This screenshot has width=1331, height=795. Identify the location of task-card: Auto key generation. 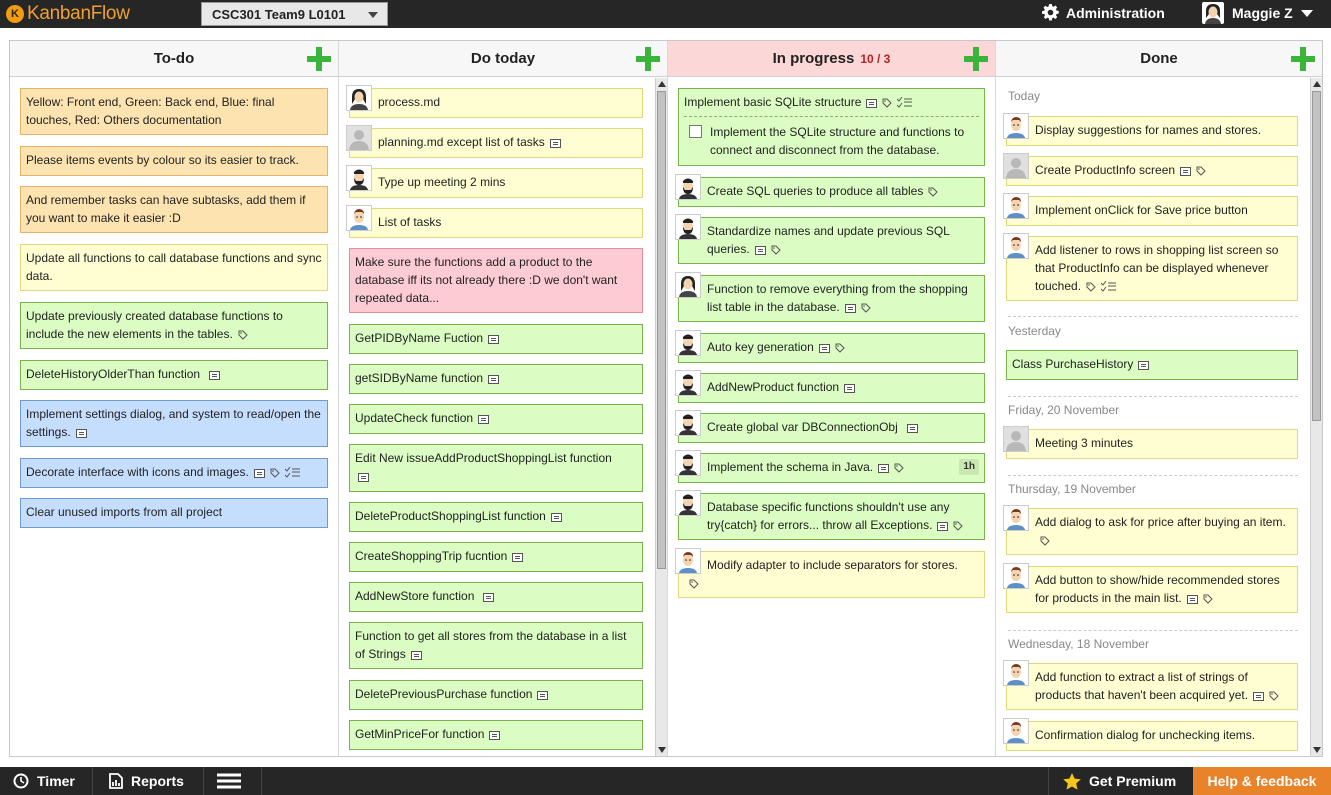
(830, 346).